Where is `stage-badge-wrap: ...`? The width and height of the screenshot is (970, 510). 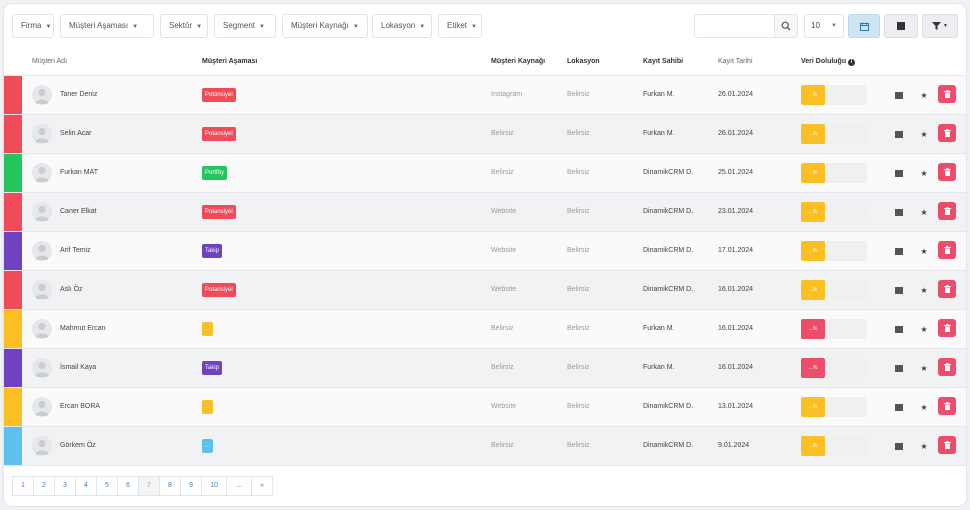
stage-badge-wrap: ... is located at coordinates (208, 329).